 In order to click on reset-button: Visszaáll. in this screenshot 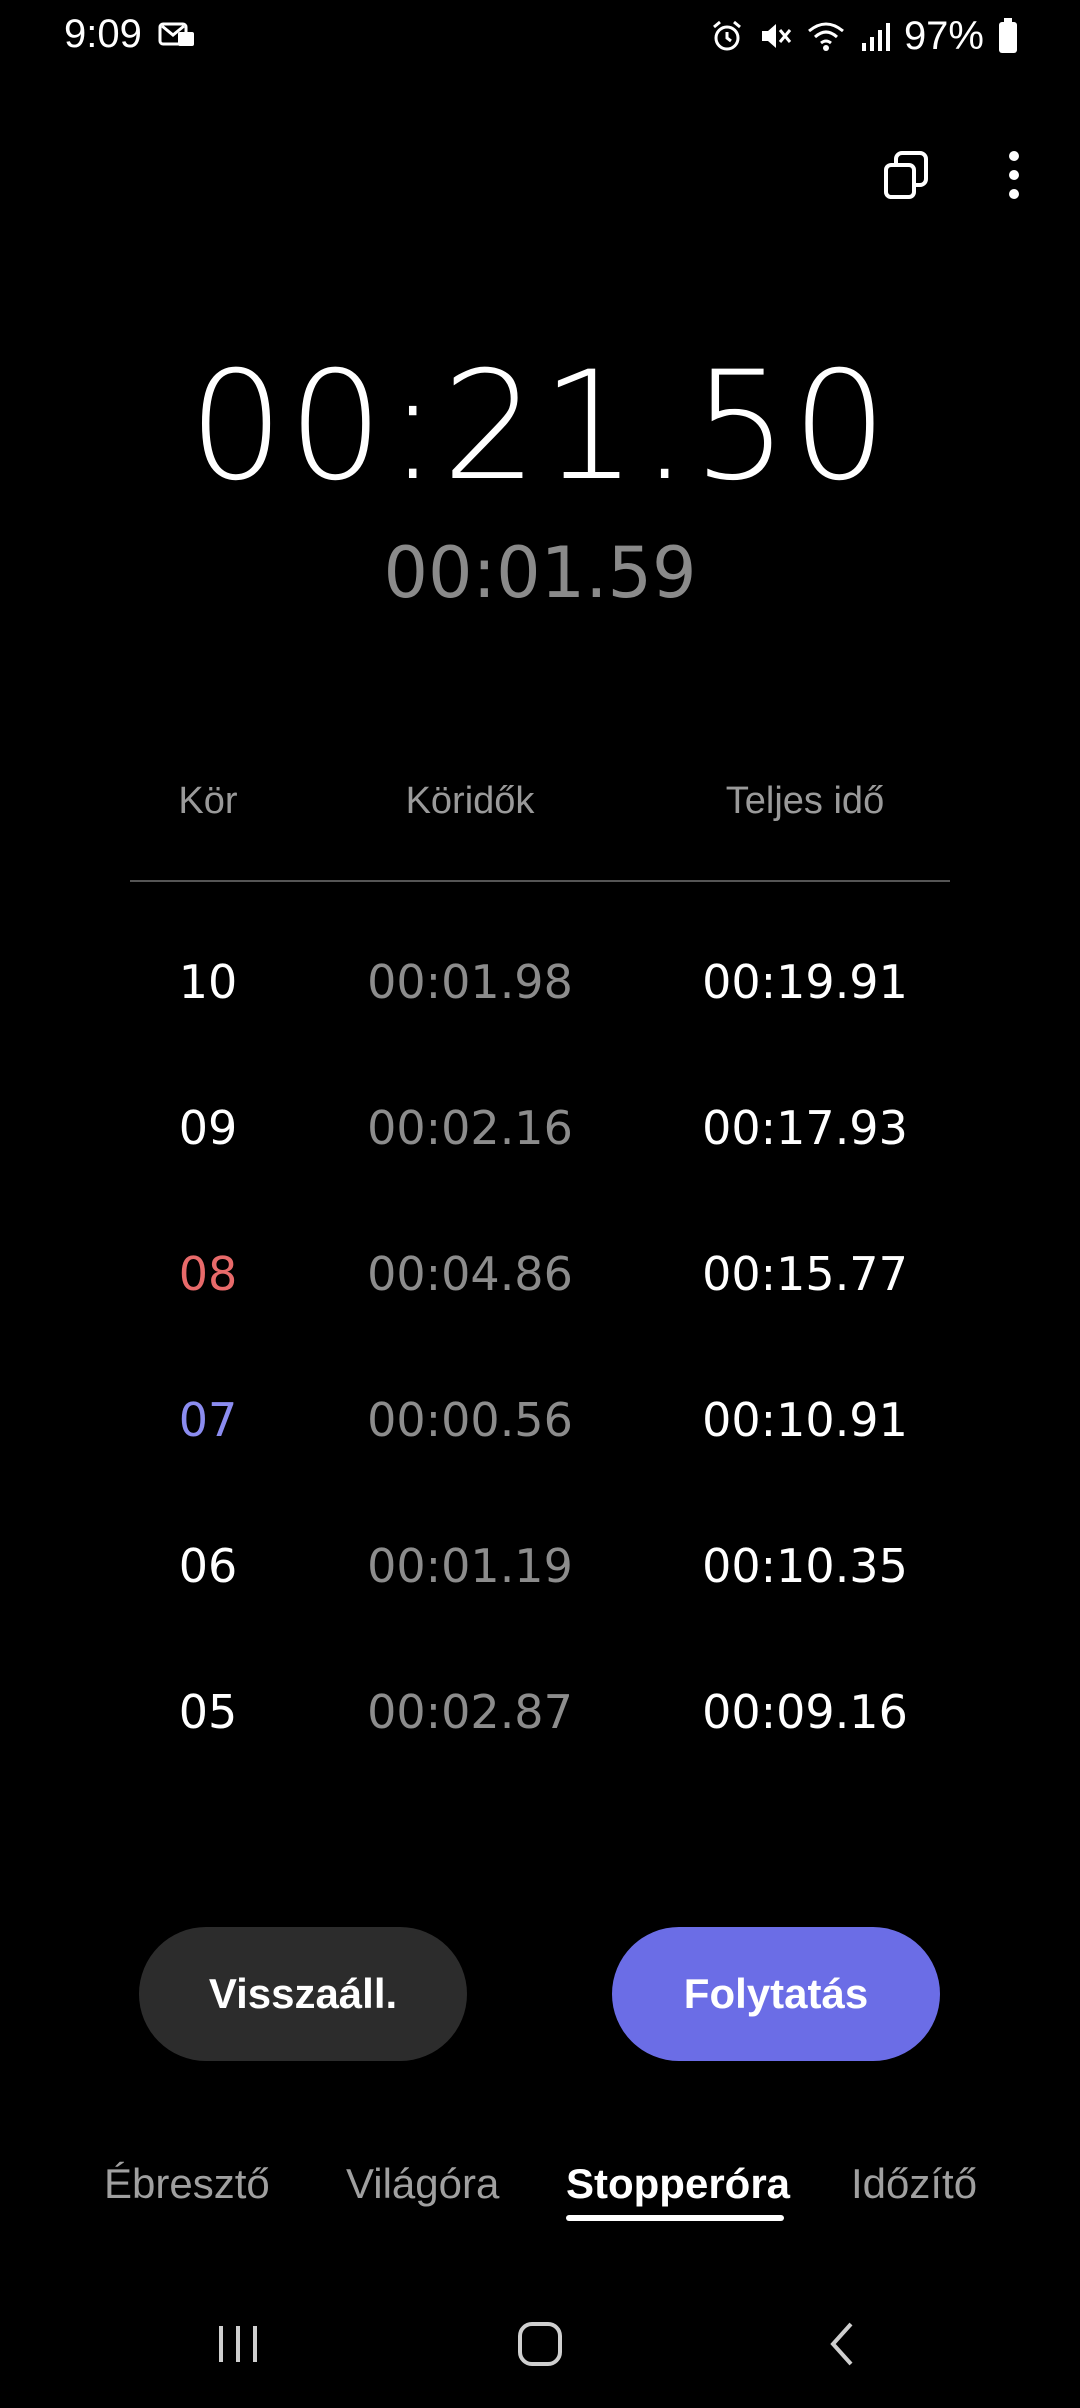, I will do `click(303, 1994)`.